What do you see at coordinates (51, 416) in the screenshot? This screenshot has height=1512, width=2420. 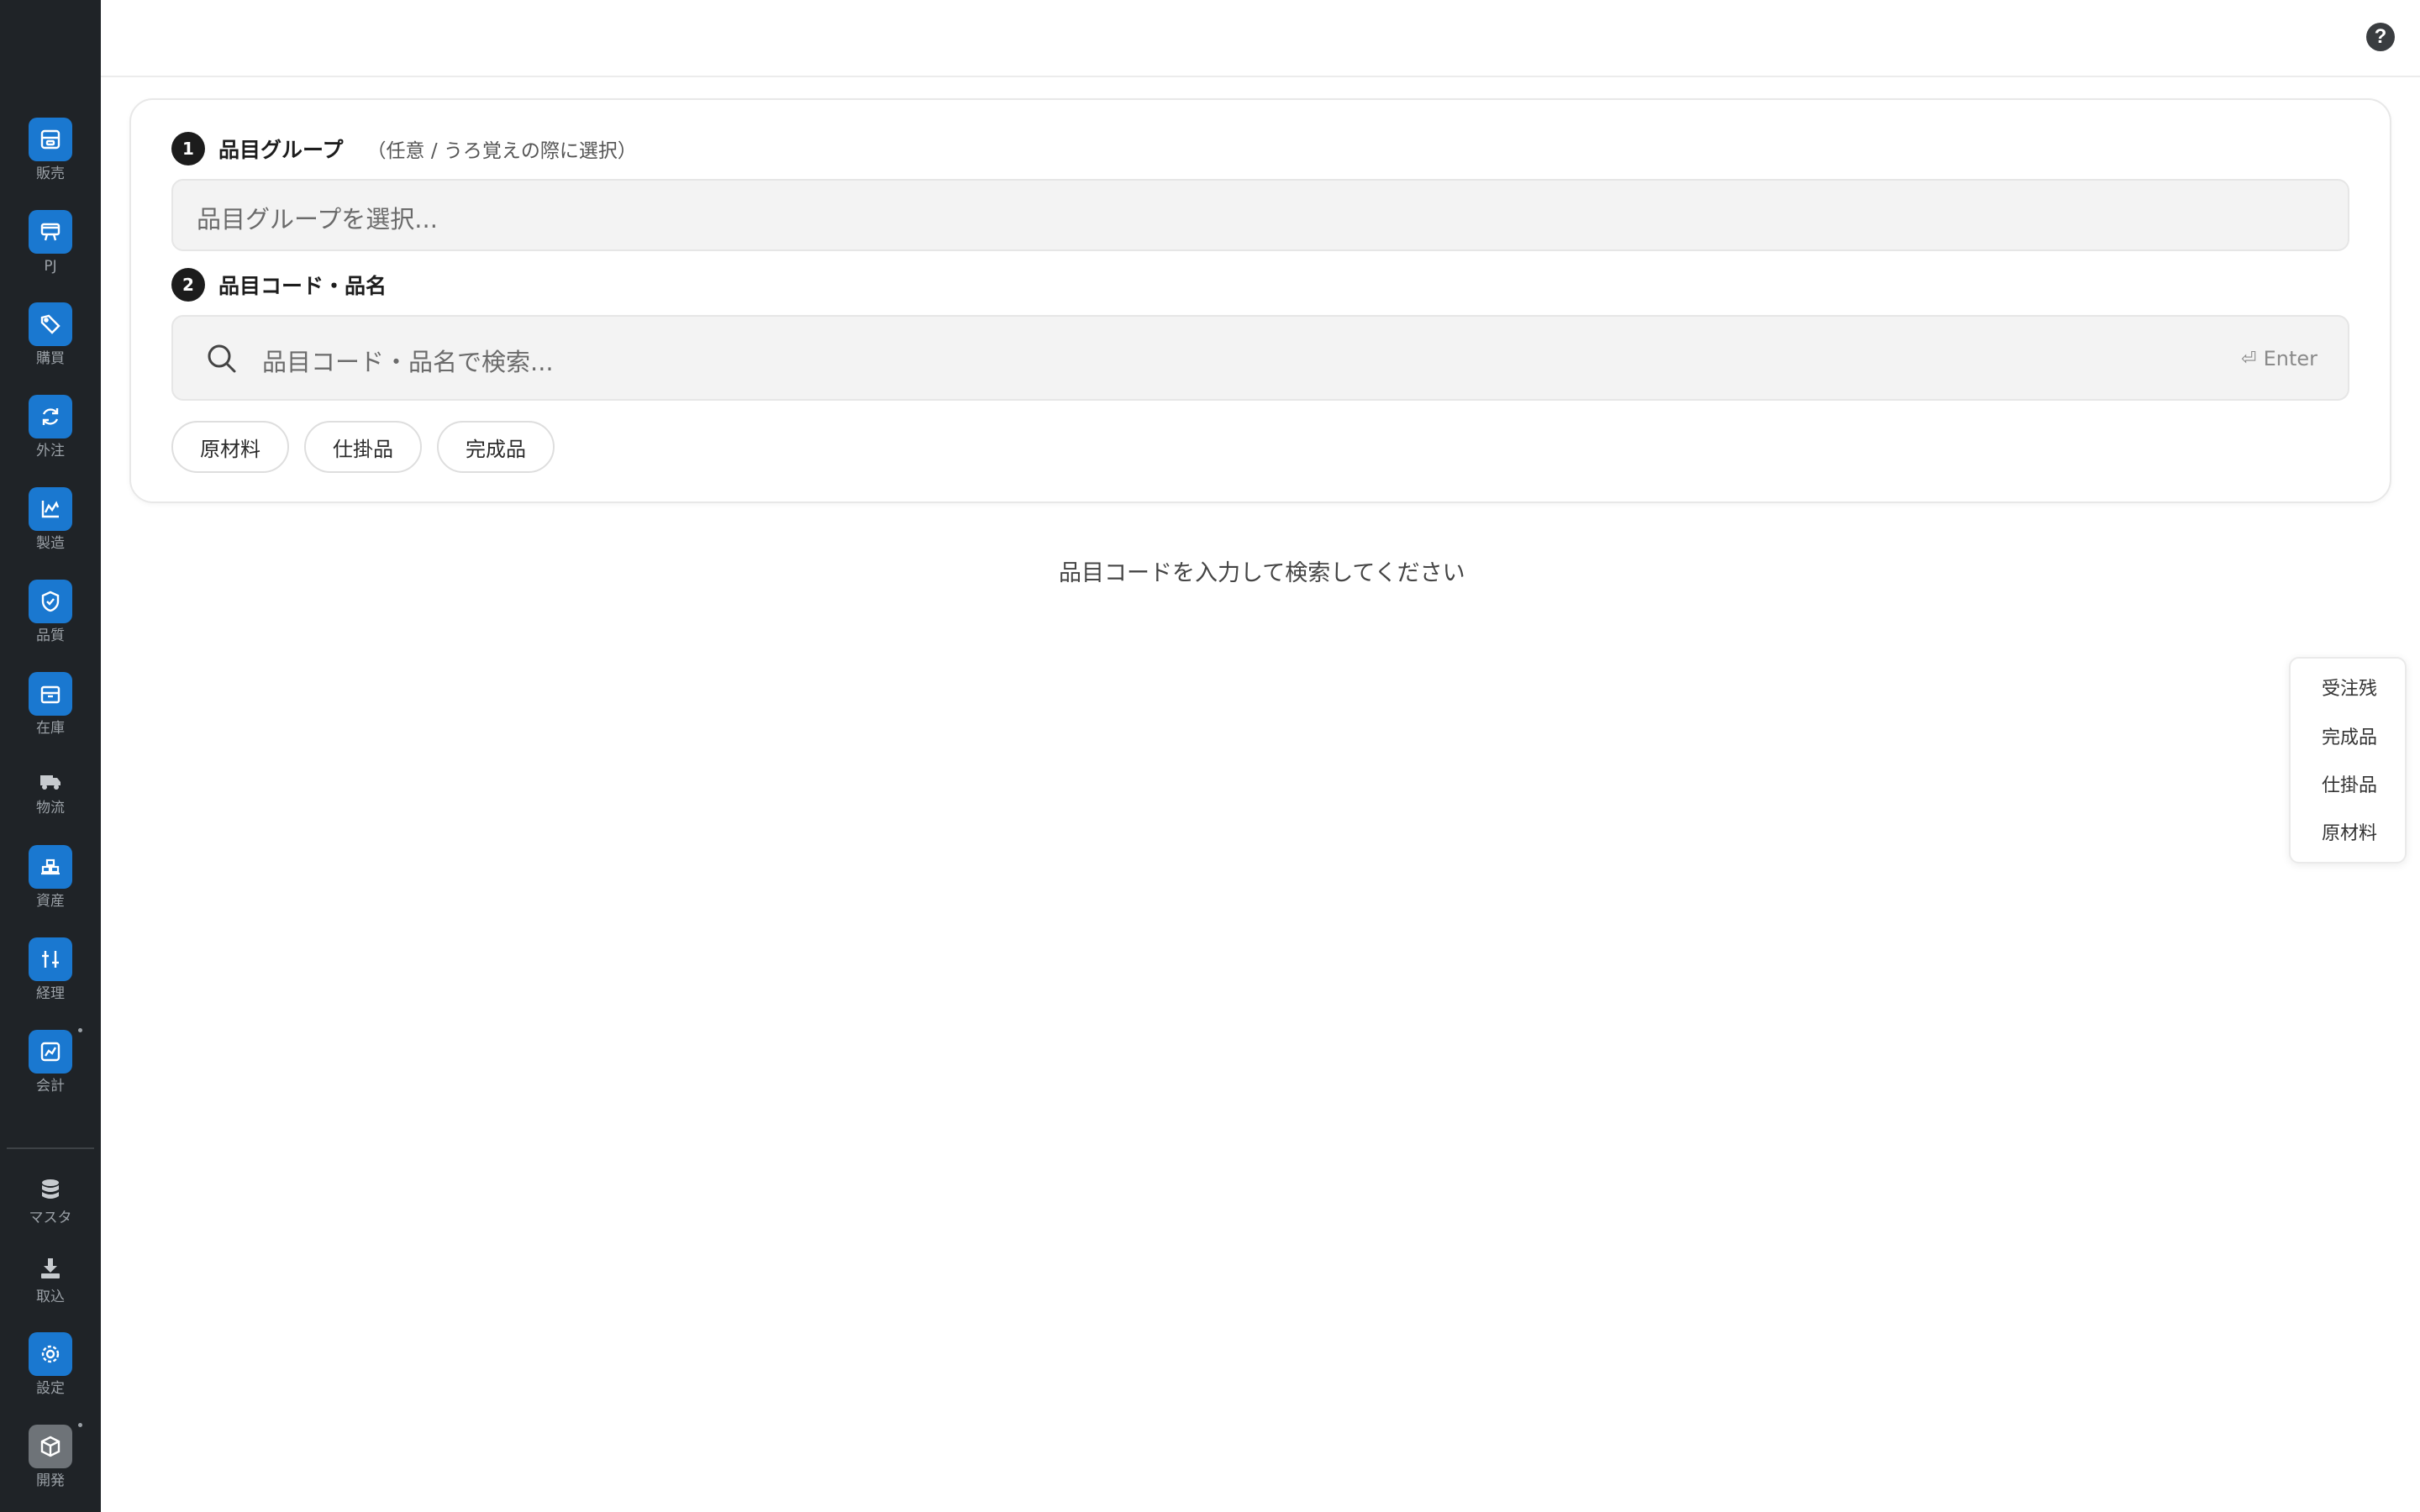 I see `refresh-icon` at bounding box center [51, 416].